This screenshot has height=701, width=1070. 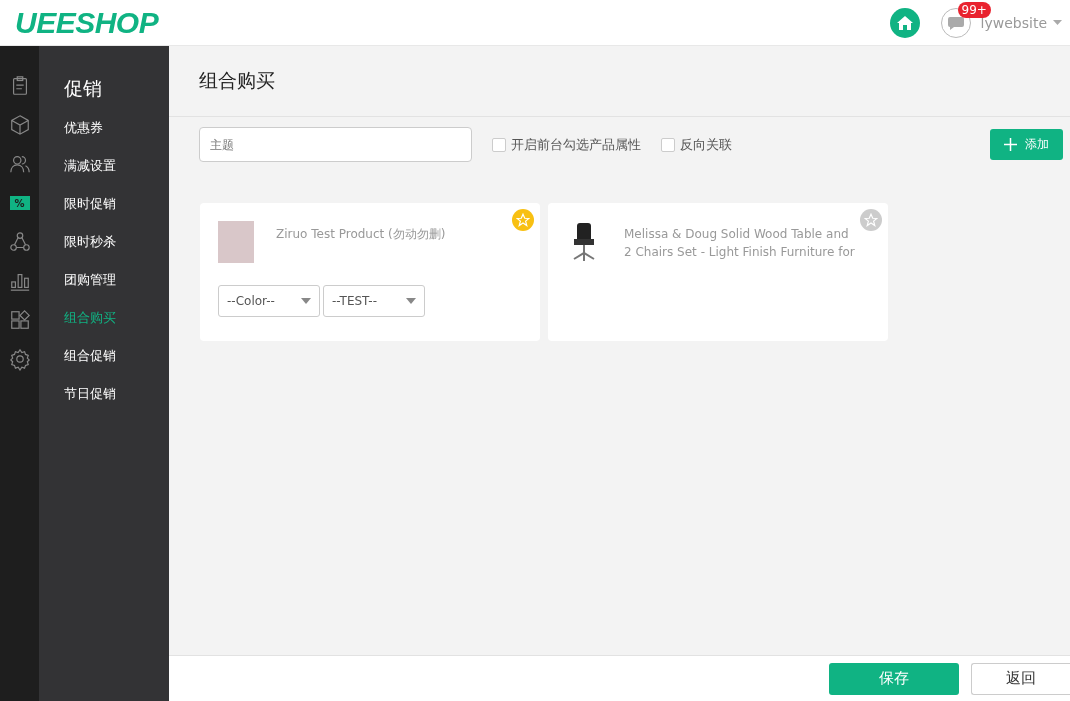 I want to click on option-dropdown: --TEST--, so click(x=374, y=301).